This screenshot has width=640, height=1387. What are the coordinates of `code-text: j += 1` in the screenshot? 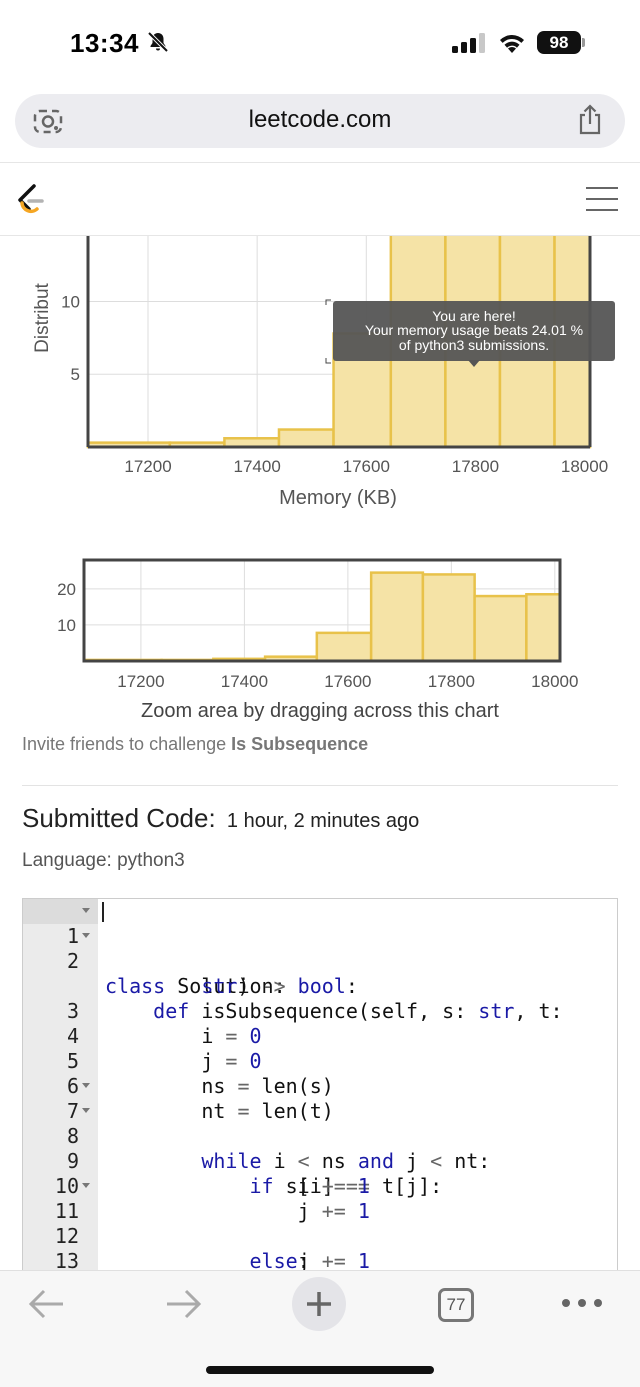 It's located at (333, 1259).